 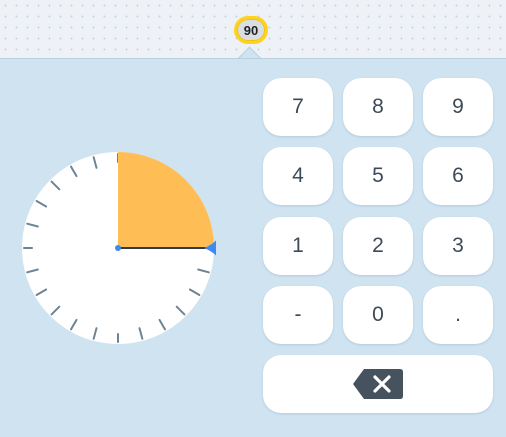 I want to click on backspace-button, so click(x=378, y=384).